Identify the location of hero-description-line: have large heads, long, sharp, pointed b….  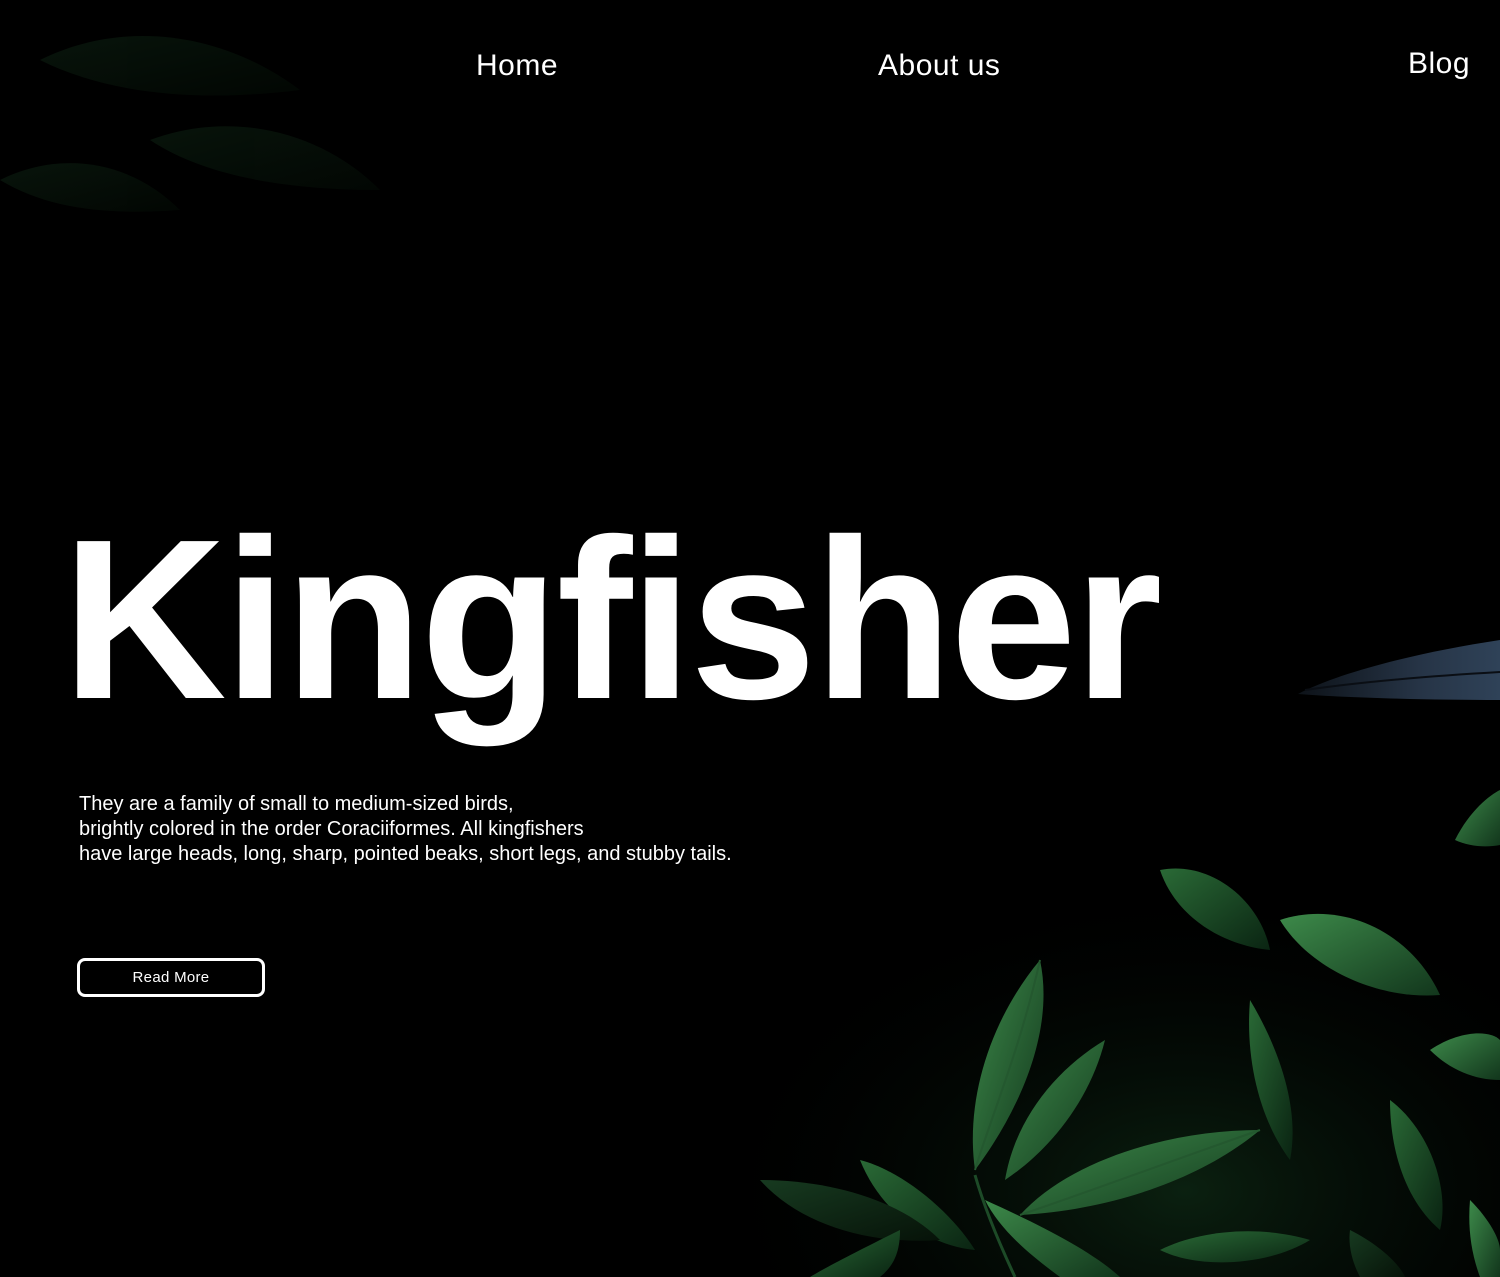
(405, 854).